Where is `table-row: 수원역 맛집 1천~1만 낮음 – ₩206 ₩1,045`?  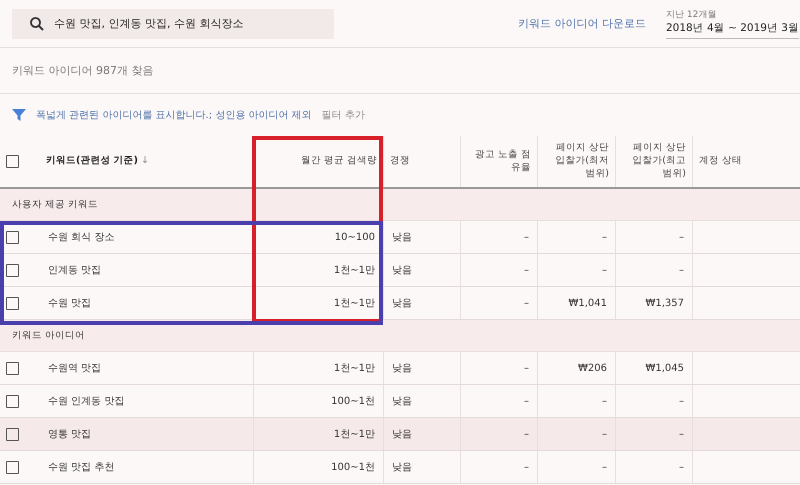
table-row: 수원역 맛집 1천~1만 낮음 – ₩206 ₩1,045 is located at coordinates (400, 368).